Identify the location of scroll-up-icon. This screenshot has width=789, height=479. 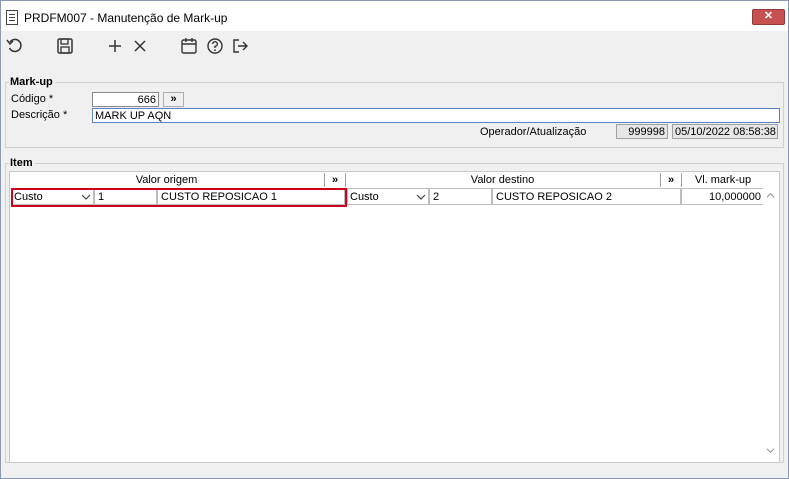
(770, 195).